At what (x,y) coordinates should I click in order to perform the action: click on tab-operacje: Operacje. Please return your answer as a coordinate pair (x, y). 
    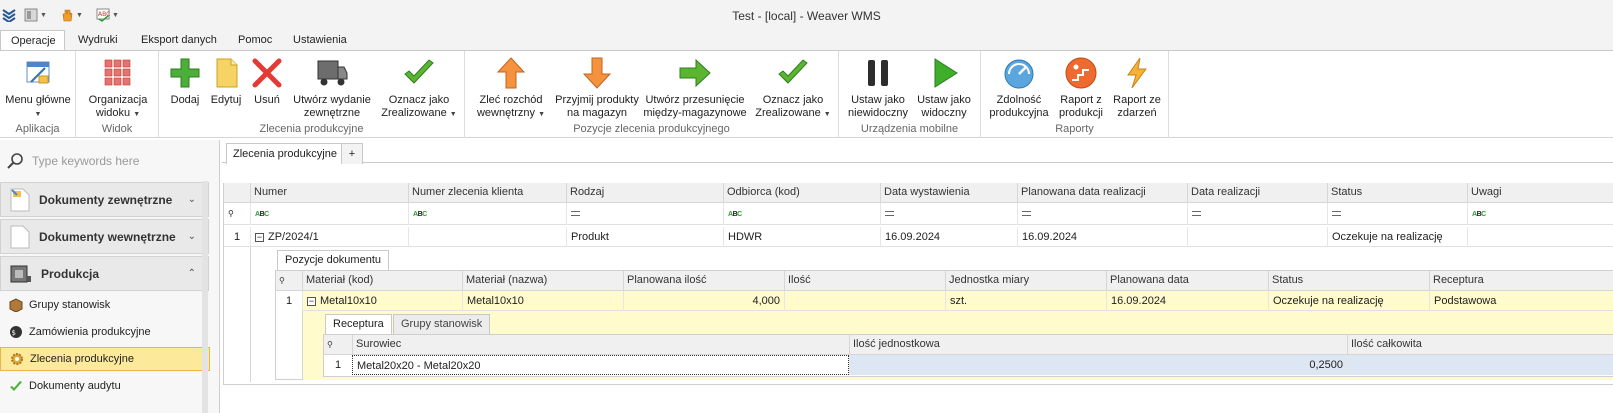
    Looking at the image, I should click on (32, 40).